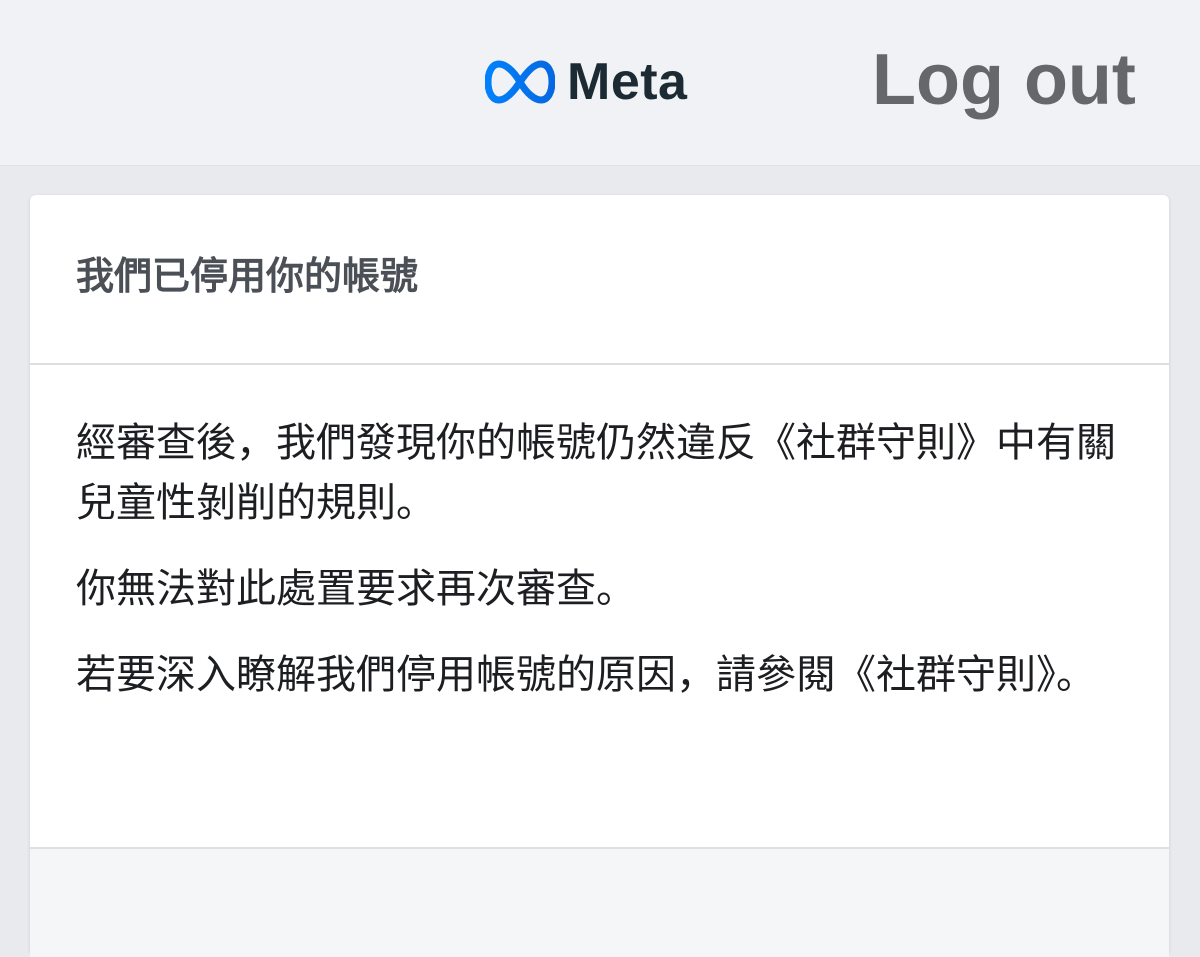 Image resolution: width=1200 pixels, height=957 pixels. Describe the element at coordinates (247, 275) in the screenshot. I see `page-title: 我們已停用你的帳號` at that location.